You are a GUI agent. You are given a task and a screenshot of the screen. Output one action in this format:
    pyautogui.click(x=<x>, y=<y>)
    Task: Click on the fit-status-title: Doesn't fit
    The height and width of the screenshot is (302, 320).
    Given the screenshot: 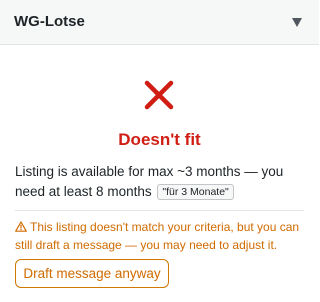 What is the action you would take?
    pyautogui.click(x=159, y=139)
    